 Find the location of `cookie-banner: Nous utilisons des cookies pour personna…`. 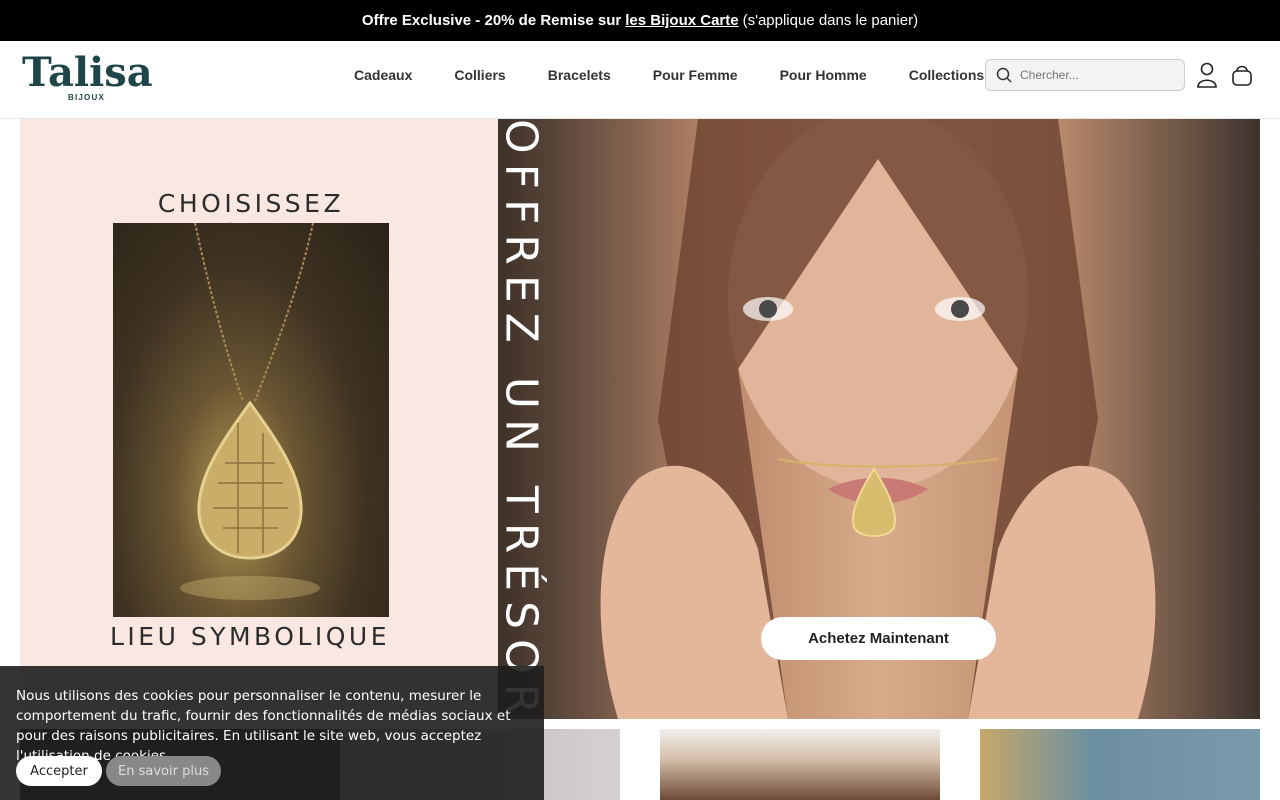

cookie-banner: Nous utilisons des cookies pour personna… is located at coordinates (272, 733).